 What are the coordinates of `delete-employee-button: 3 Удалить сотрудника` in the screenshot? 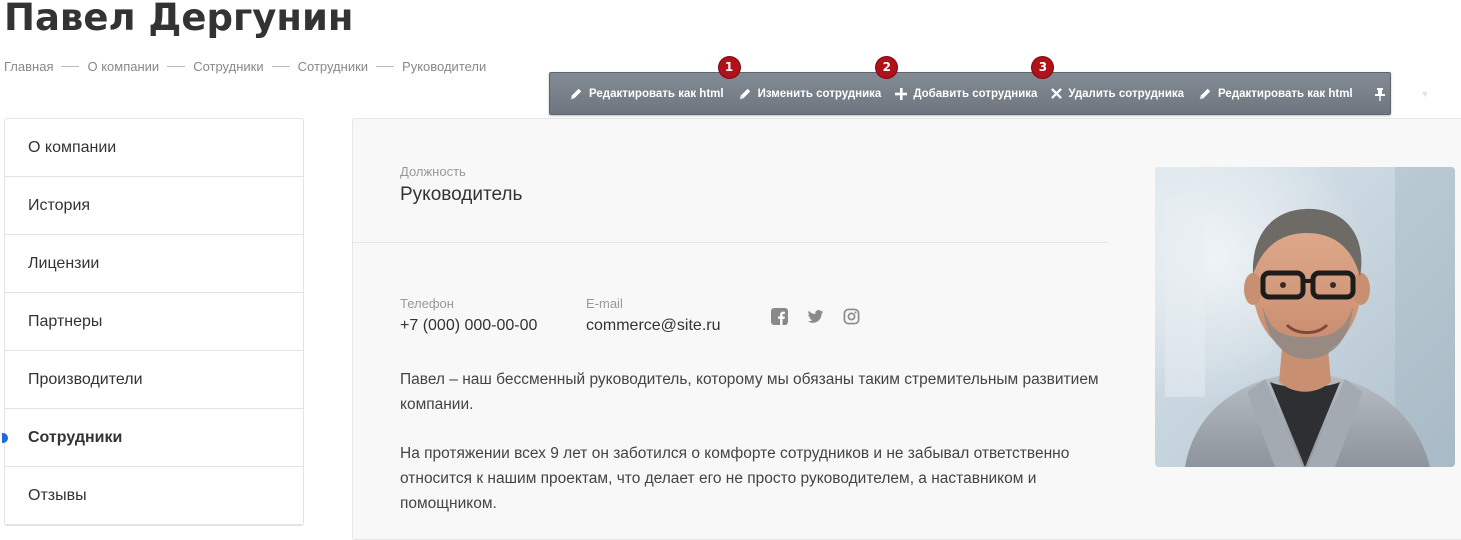 It's located at (1111, 82).